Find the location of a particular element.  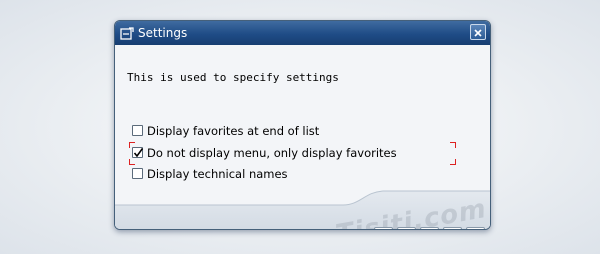

option-label: Display favorites at end of list is located at coordinates (233, 131).